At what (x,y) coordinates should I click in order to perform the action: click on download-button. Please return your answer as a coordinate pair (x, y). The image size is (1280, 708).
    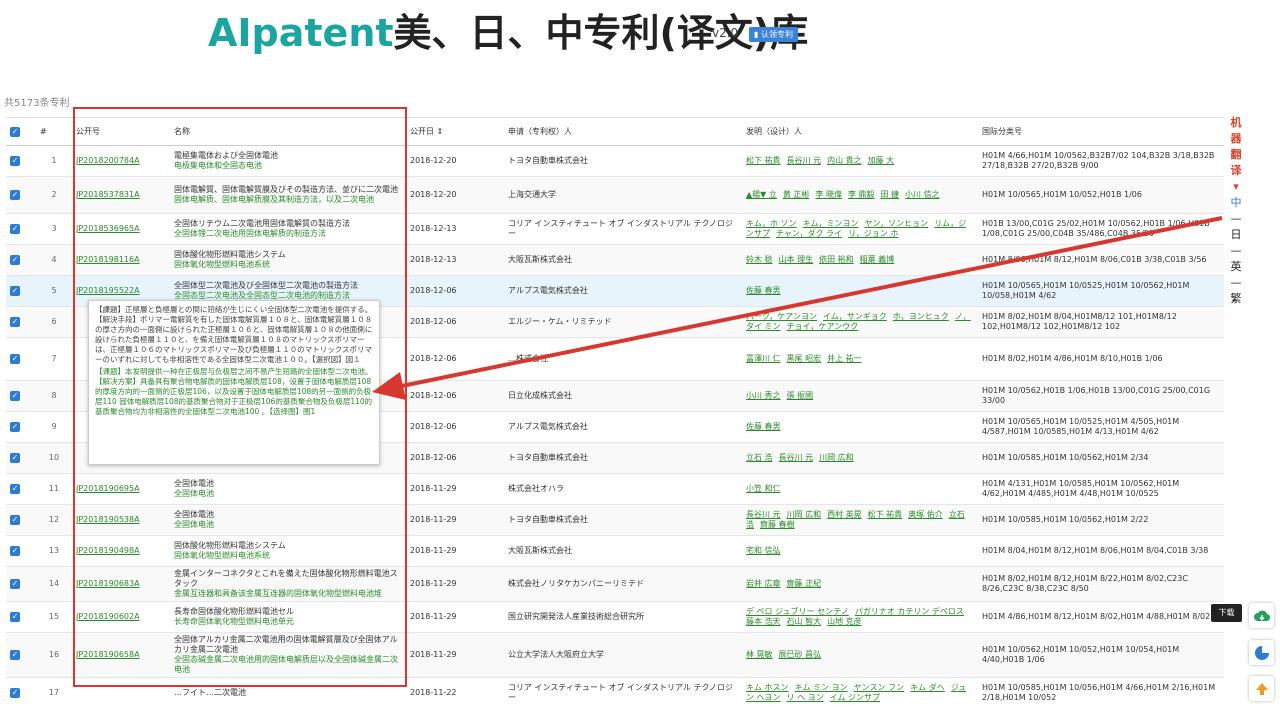
    Looking at the image, I should click on (1261, 615).